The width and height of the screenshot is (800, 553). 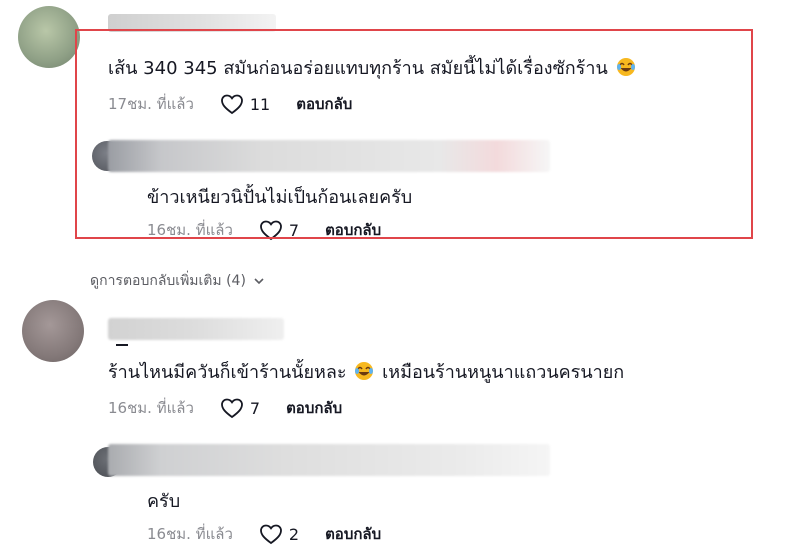 What do you see at coordinates (164, 501) in the screenshot?
I see `comment-text: ครับ` at bounding box center [164, 501].